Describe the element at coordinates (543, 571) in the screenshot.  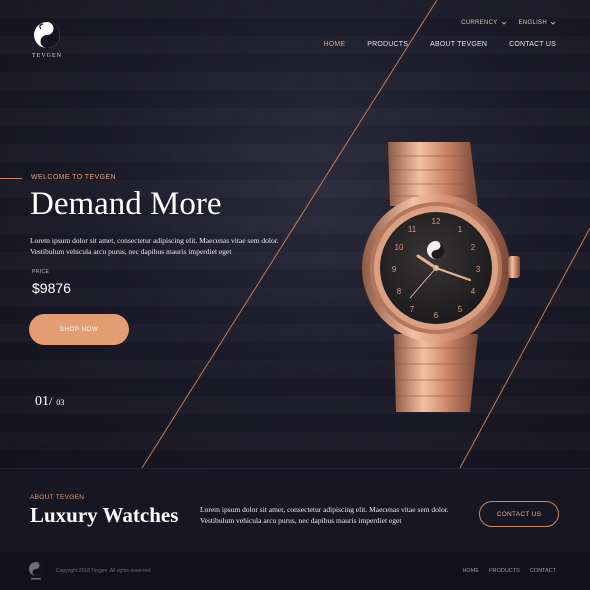
I see `footer-nav-contact: CONTACT` at that location.